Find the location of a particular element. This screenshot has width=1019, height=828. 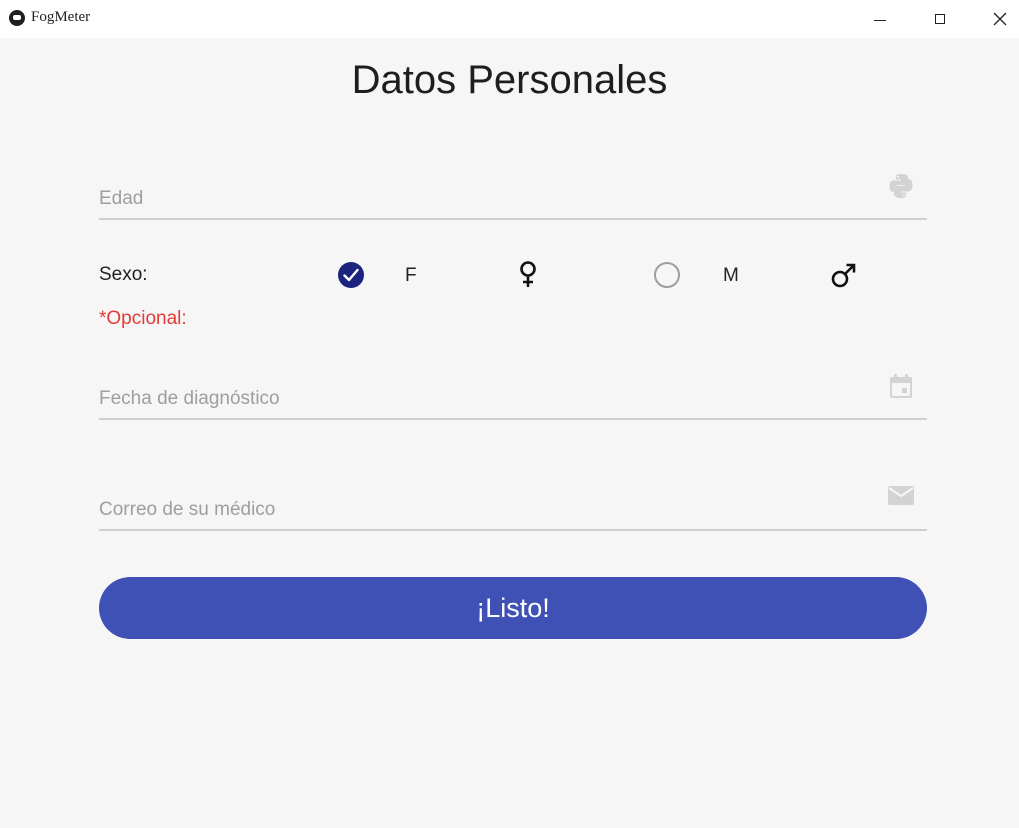

email-icon is located at coordinates (901, 495).